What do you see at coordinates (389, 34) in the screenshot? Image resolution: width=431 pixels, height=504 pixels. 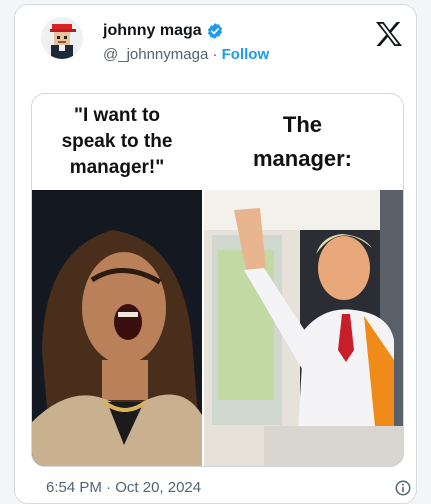 I see `x-logo-icon` at bounding box center [389, 34].